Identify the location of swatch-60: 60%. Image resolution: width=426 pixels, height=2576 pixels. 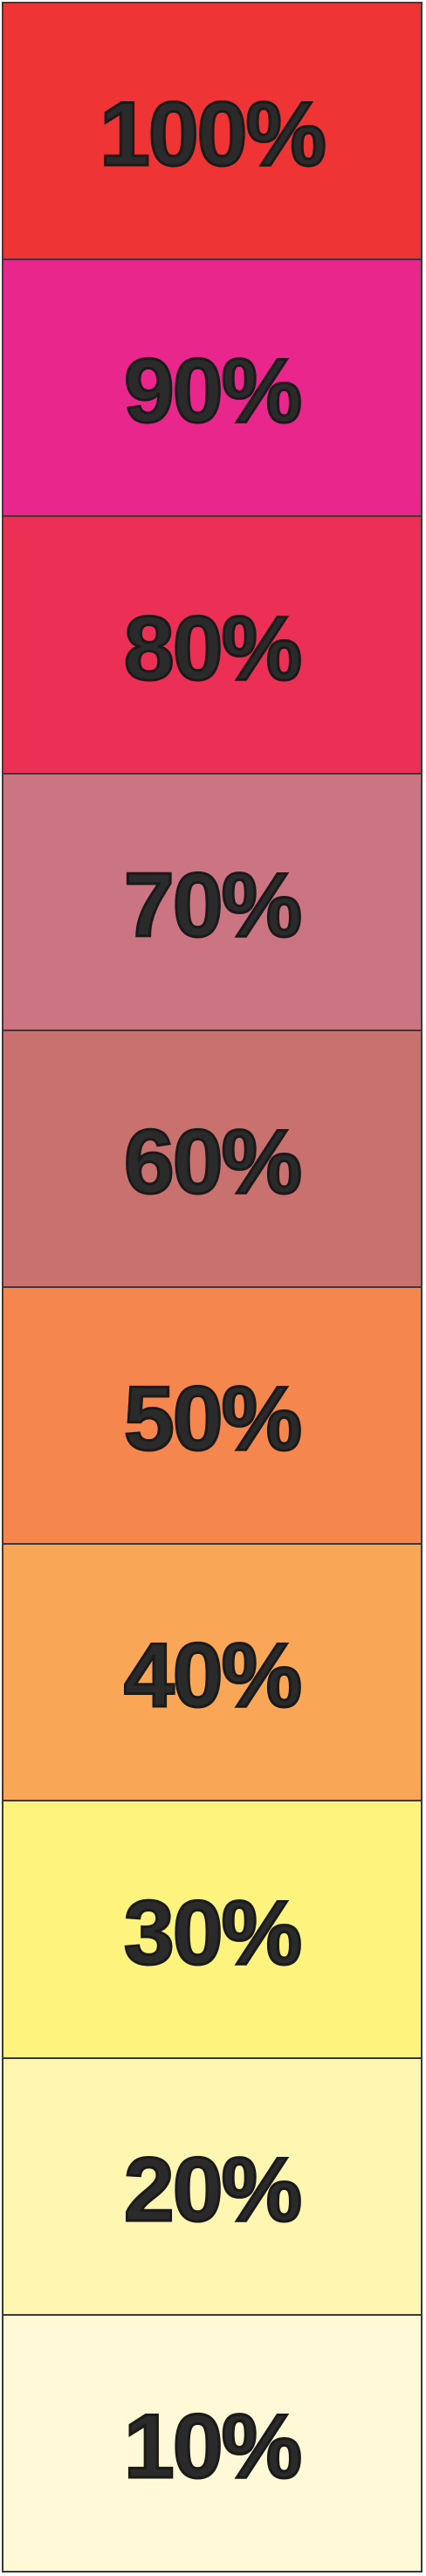
(212, 1159).